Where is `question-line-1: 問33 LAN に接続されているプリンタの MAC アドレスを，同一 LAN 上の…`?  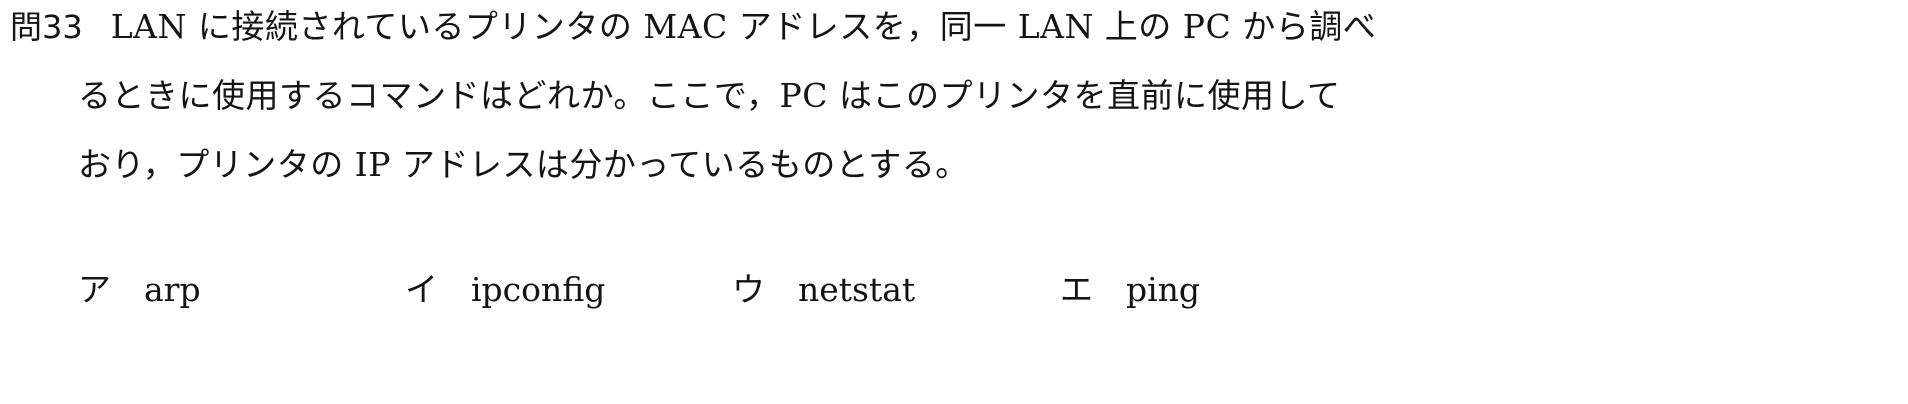
question-line-1: 問33 LAN に接続されているプリンタの MAC アドレスを，同一 LAN 上の… is located at coordinates (693, 27).